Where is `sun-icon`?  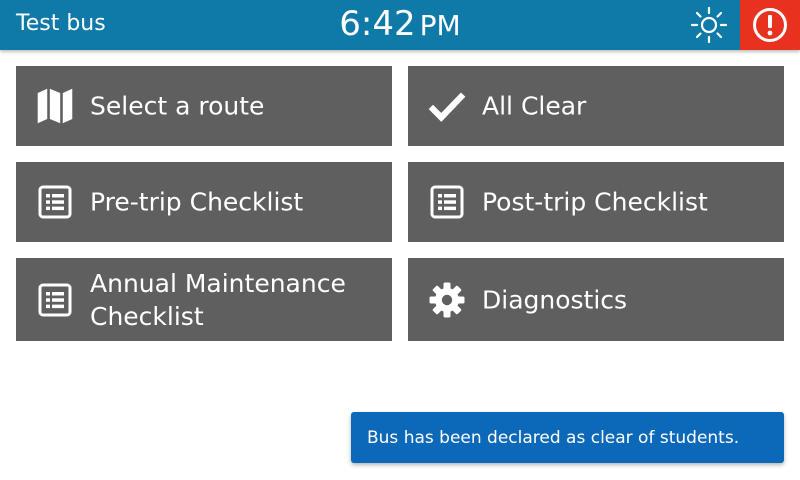 sun-icon is located at coordinates (709, 25).